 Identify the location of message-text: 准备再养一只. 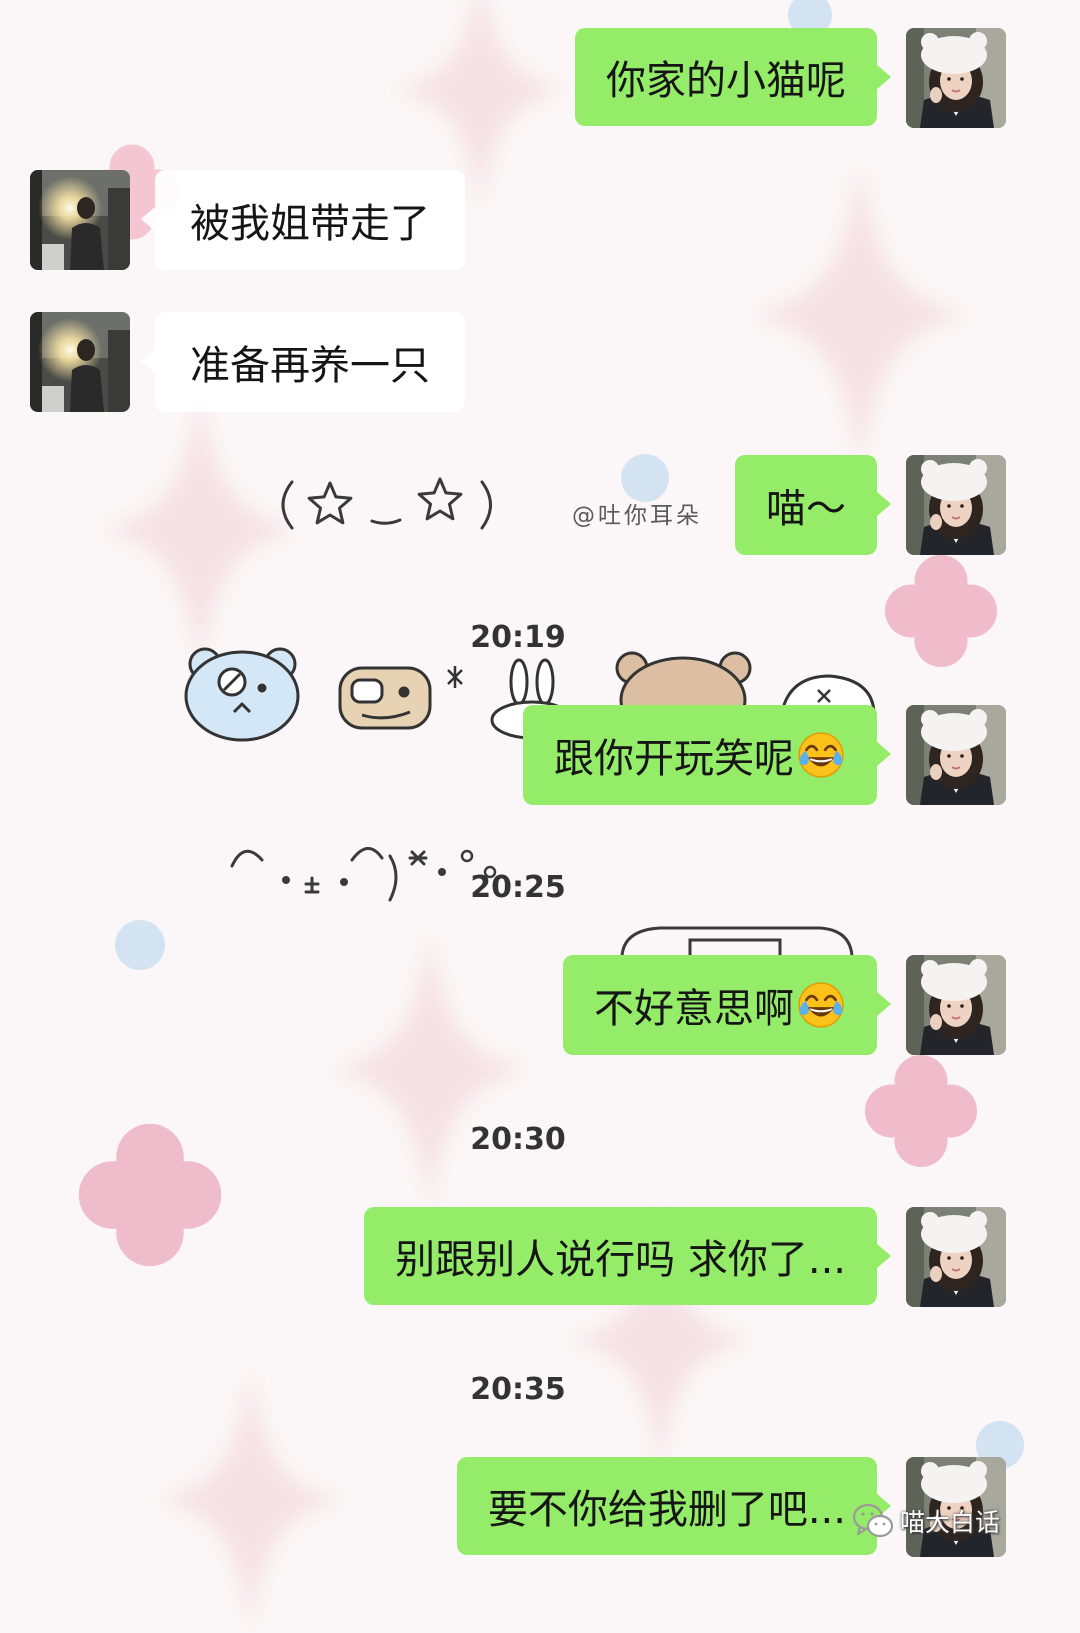
(310, 366).